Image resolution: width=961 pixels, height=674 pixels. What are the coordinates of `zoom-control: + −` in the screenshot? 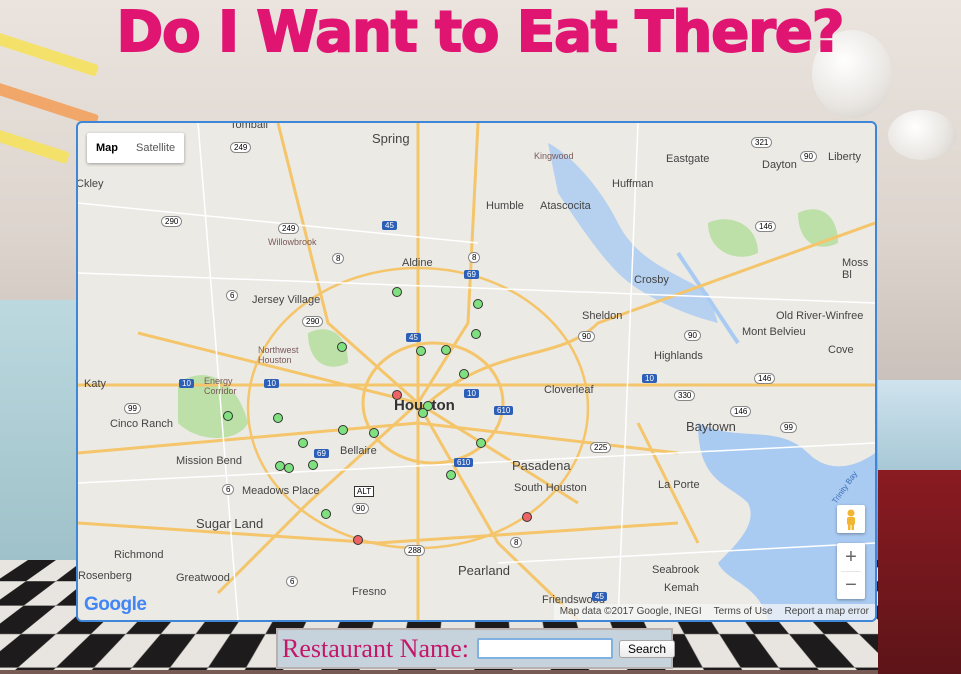 It's located at (851, 571).